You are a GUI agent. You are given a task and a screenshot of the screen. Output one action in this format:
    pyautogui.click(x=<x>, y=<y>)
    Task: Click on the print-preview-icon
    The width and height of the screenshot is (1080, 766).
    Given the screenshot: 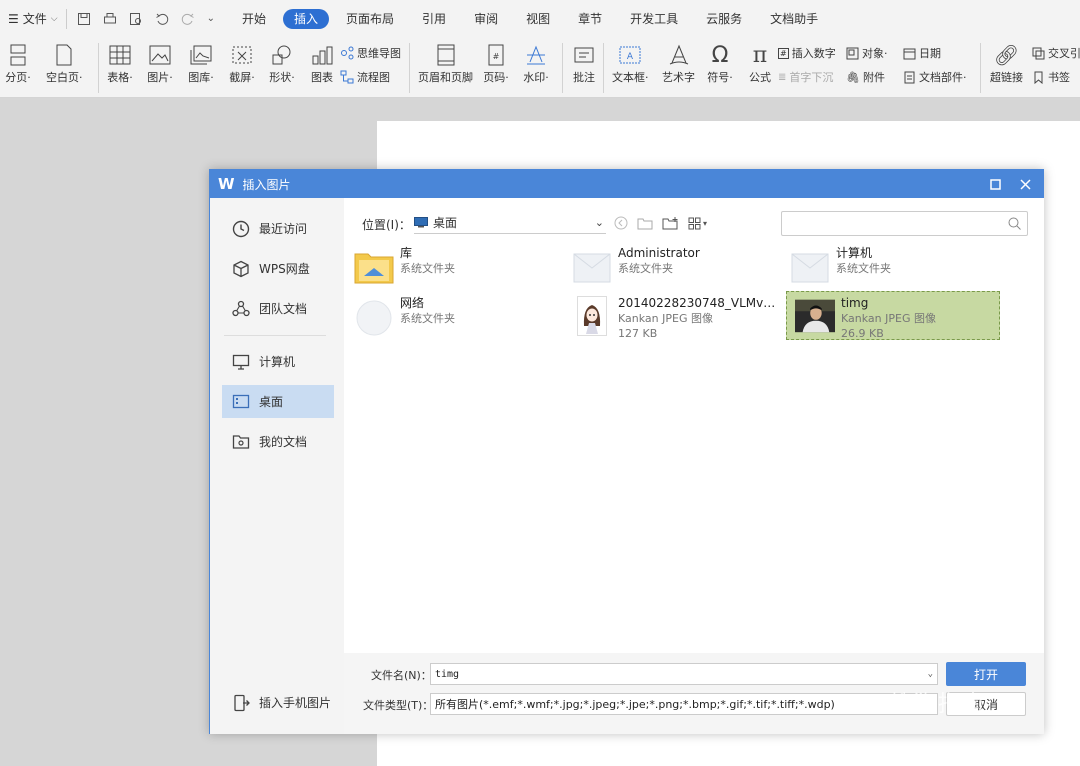 What is the action you would take?
    pyautogui.click(x=136, y=19)
    